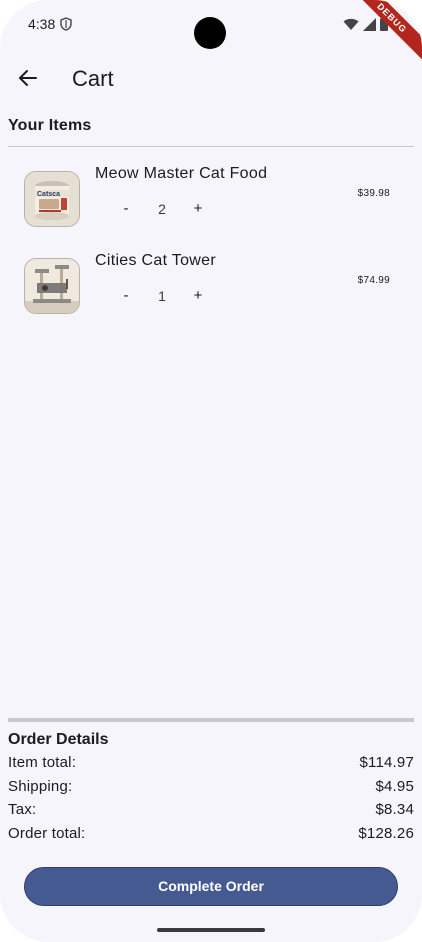 Image resolution: width=422 pixels, height=942 pixels. Describe the element at coordinates (93, 78) in the screenshot. I see `page-title: Cart` at that location.